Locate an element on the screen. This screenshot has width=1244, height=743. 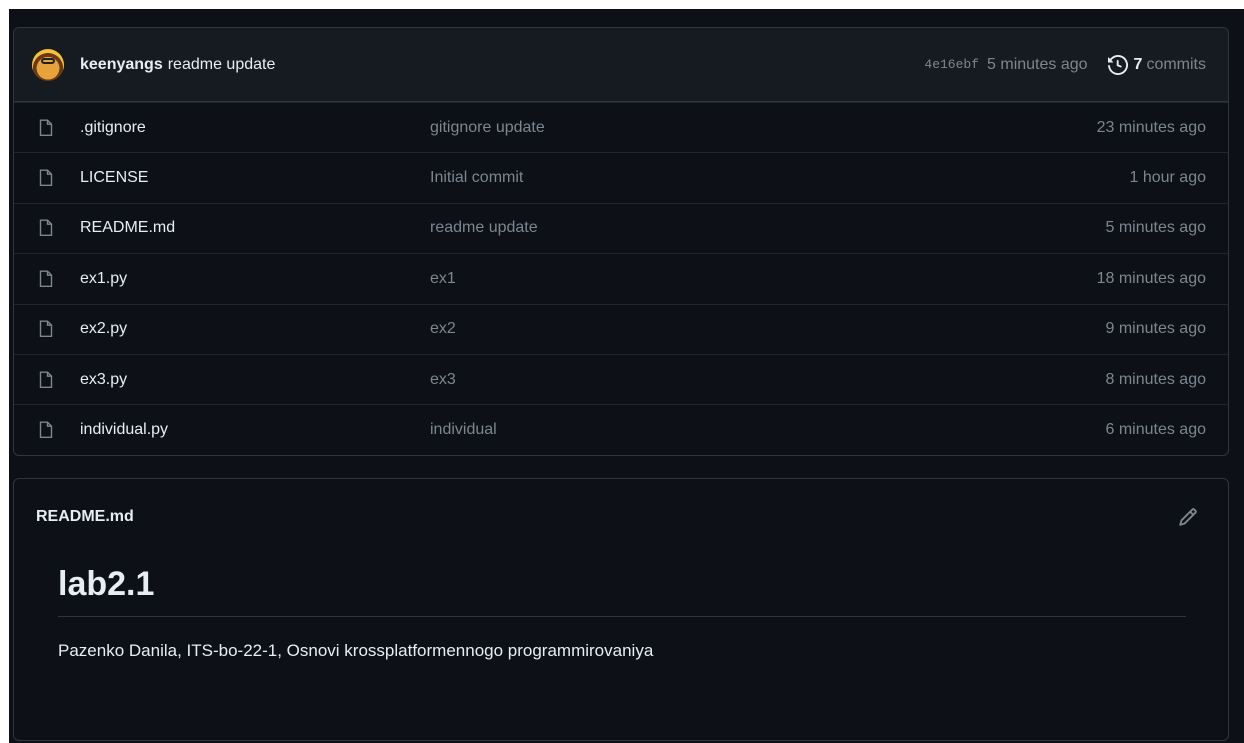
readme-header: README.md is located at coordinates (621, 517).